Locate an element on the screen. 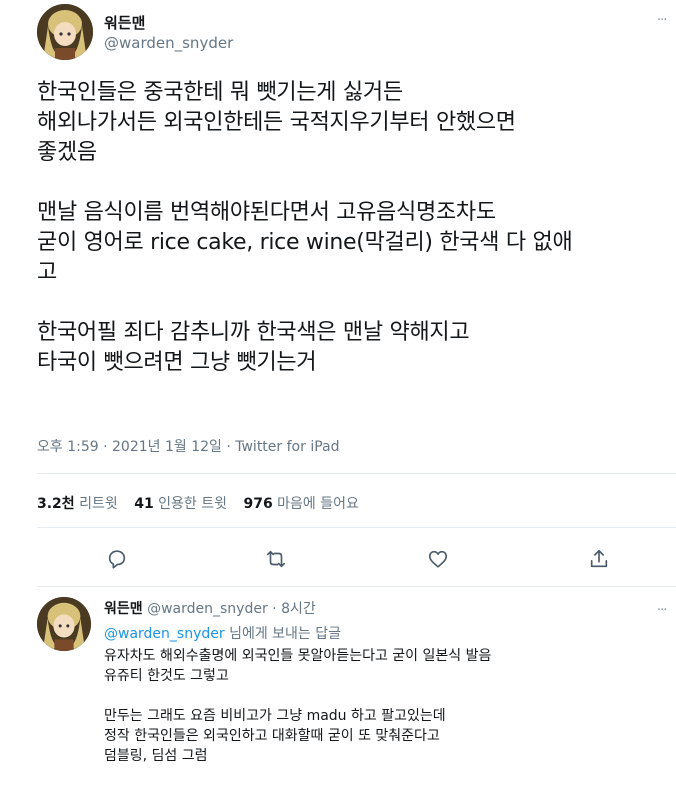  retweet-button is located at coordinates (276, 559).